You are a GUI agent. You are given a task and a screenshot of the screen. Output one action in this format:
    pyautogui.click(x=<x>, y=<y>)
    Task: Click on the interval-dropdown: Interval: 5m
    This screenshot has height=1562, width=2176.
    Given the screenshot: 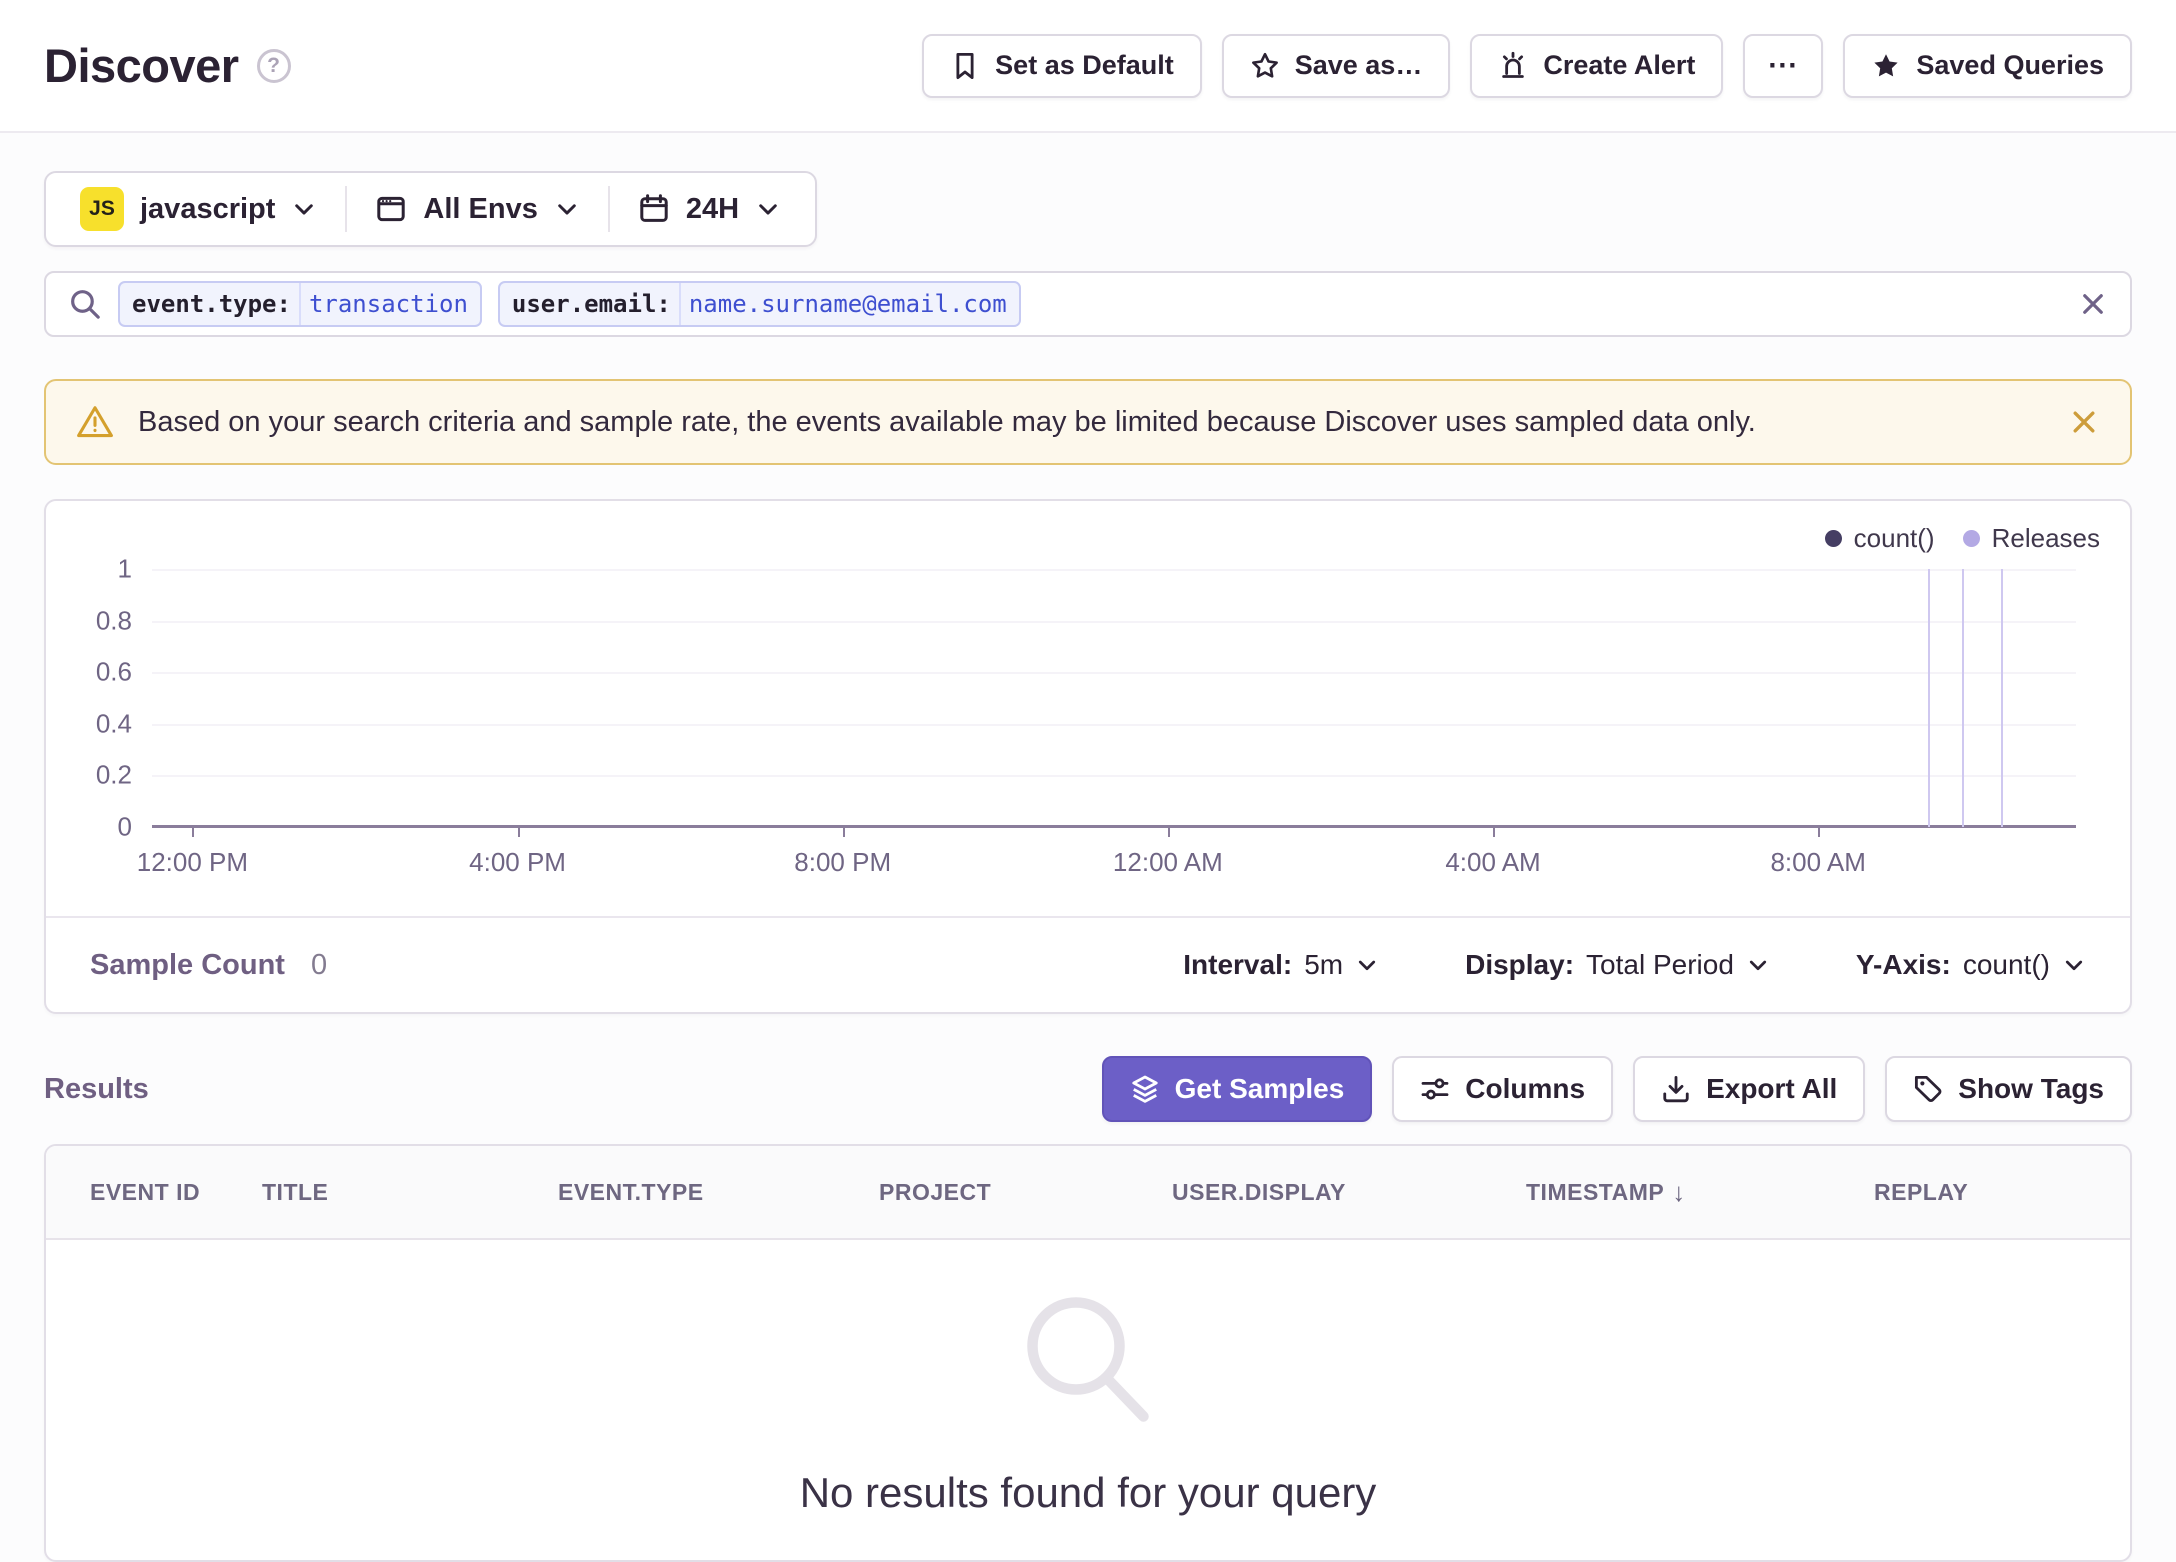 What is the action you would take?
    pyautogui.click(x=1281, y=965)
    